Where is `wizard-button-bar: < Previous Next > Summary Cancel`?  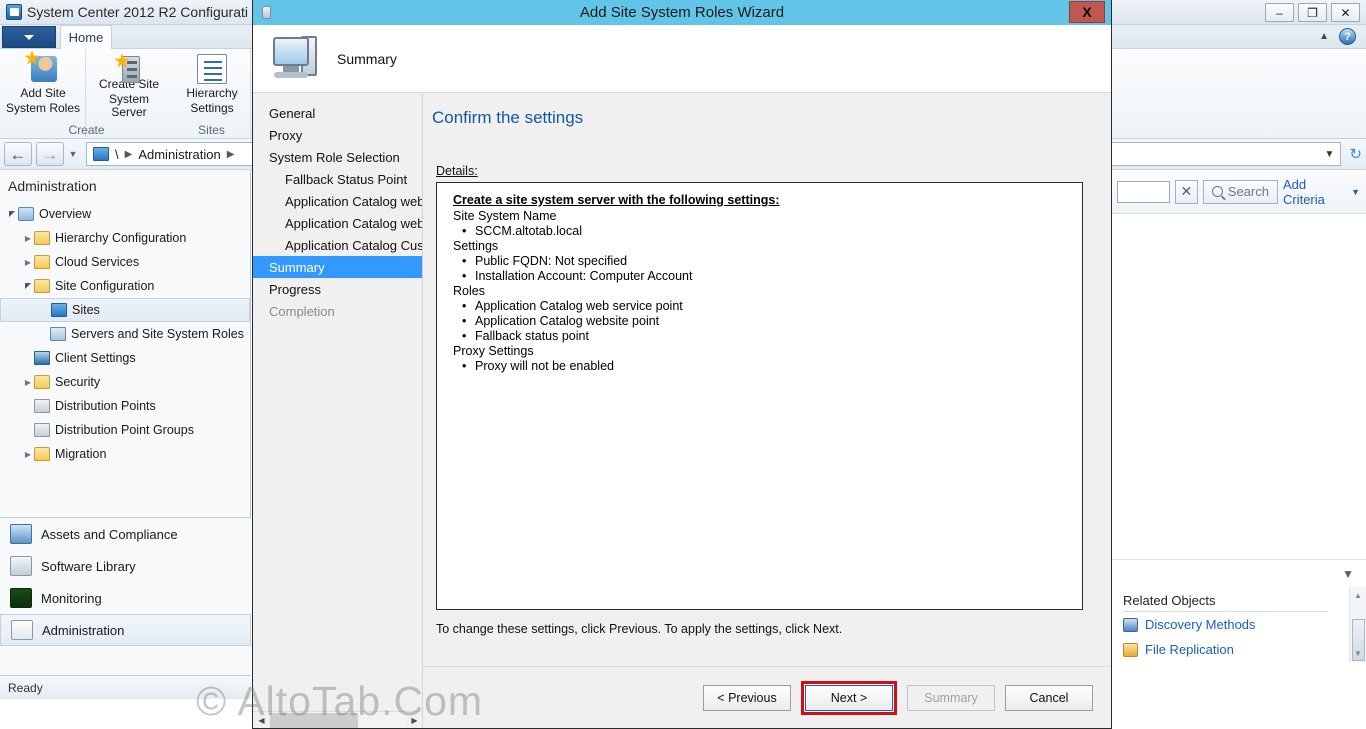 wizard-button-bar: < Previous Next > Summary Cancel is located at coordinates (767, 697).